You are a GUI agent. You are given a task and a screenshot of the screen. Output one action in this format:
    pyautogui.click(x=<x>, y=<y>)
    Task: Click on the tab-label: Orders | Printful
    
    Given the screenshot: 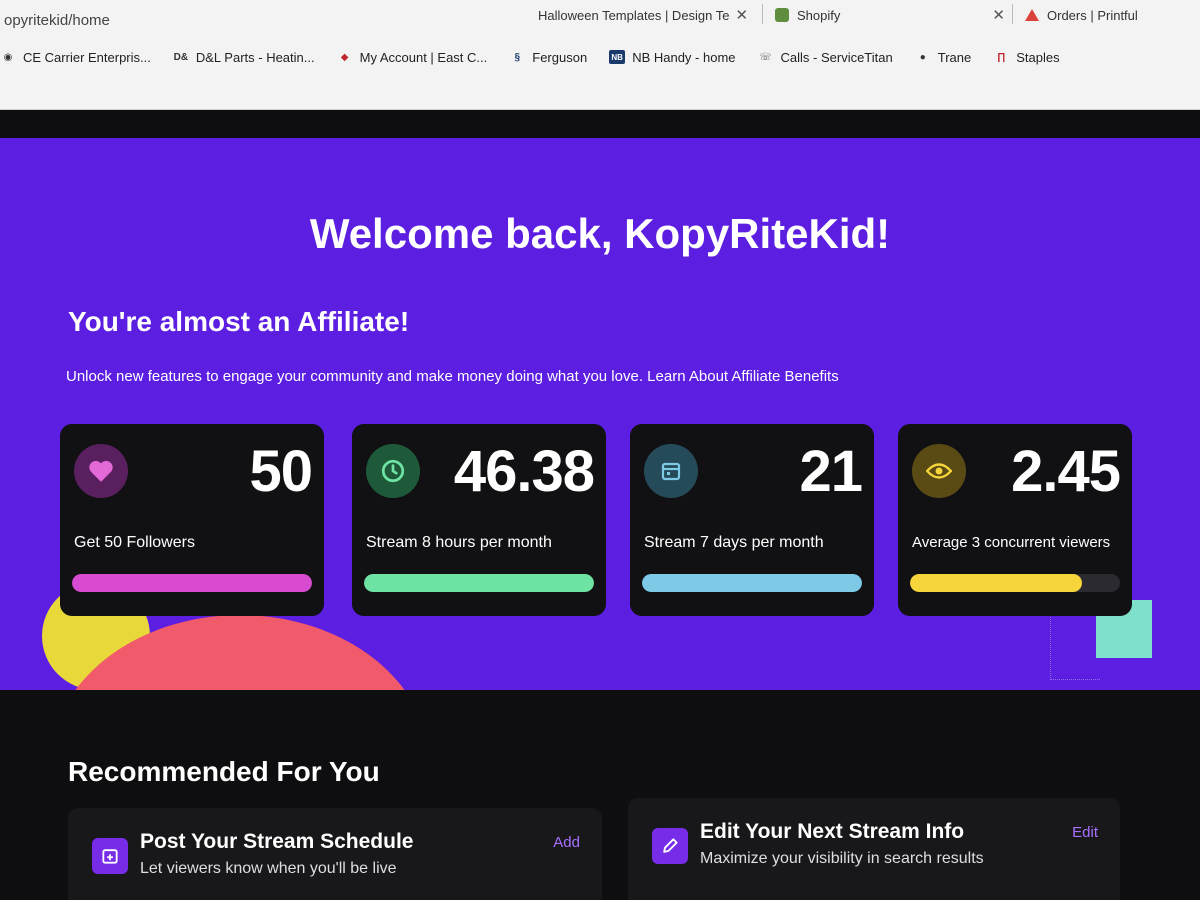 What is the action you would take?
    pyautogui.click(x=1092, y=15)
    